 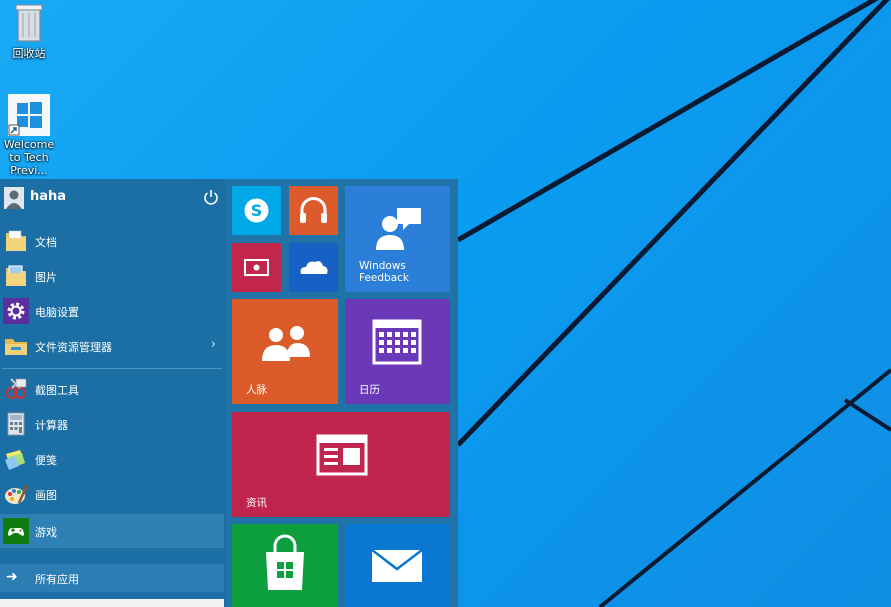 I want to click on tile-onedrive, so click(x=313, y=267).